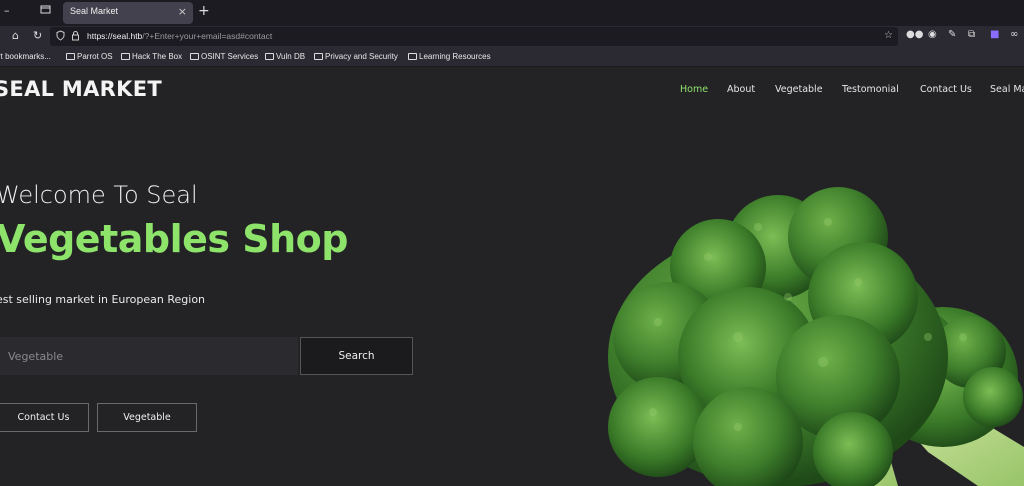  Describe the element at coordinates (1007, 89) in the screenshot. I see `menu-seal-market: Seal Ma` at that location.